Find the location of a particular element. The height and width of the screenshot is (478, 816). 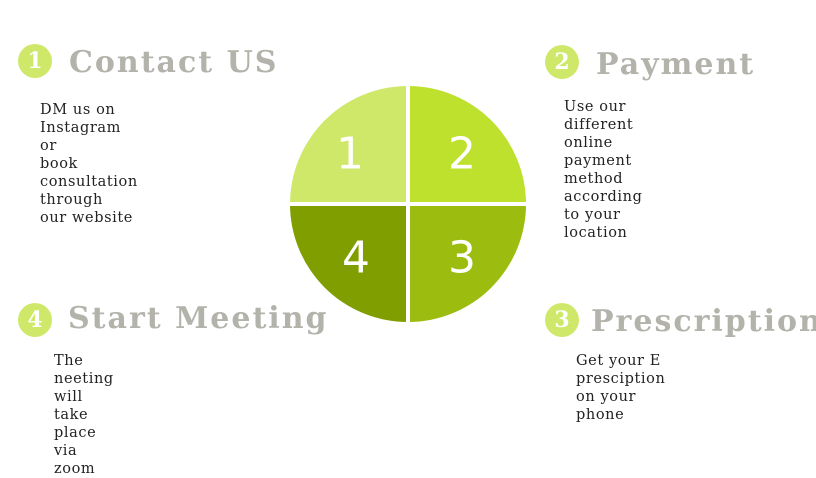

step-title: Contact US is located at coordinates (174, 62).